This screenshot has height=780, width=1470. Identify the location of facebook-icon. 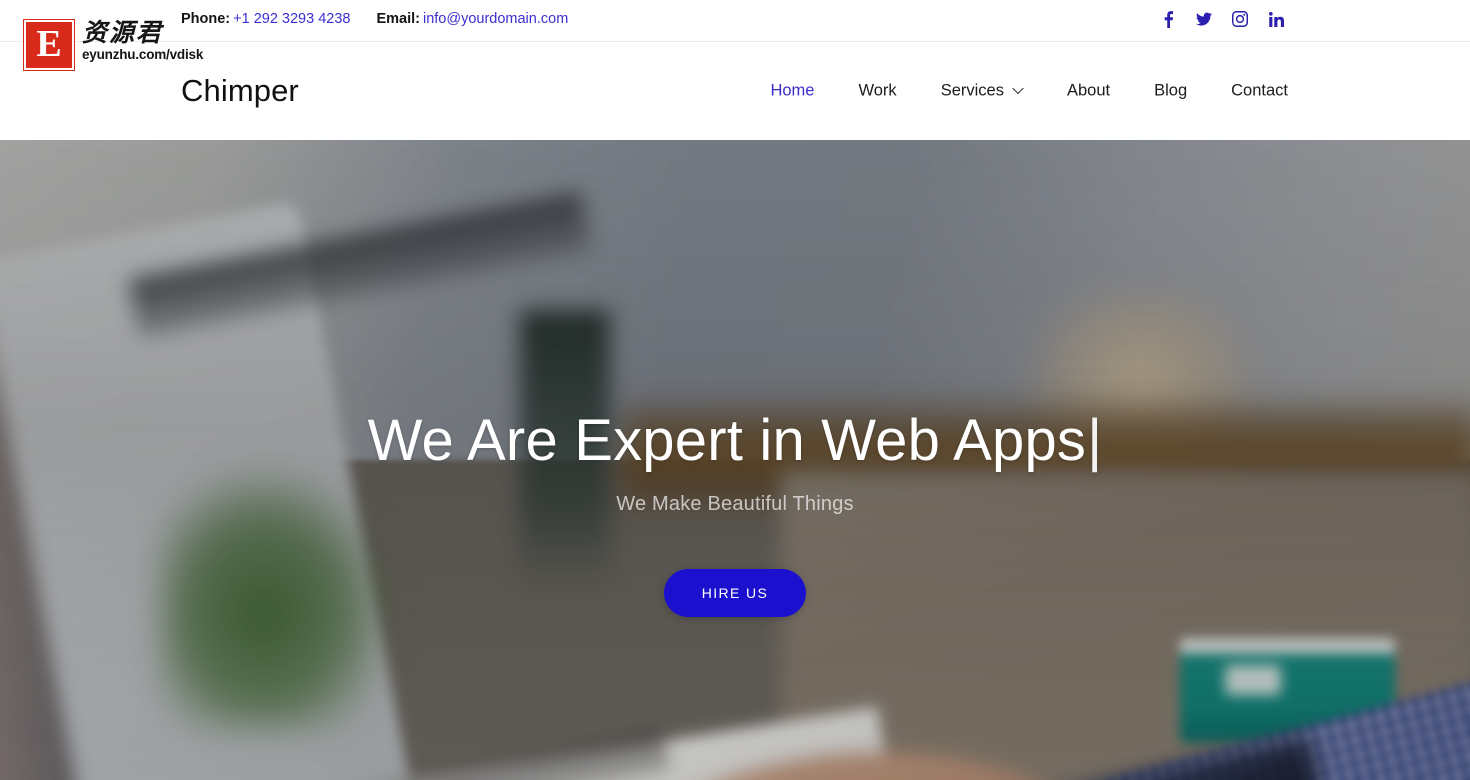
(1168, 19).